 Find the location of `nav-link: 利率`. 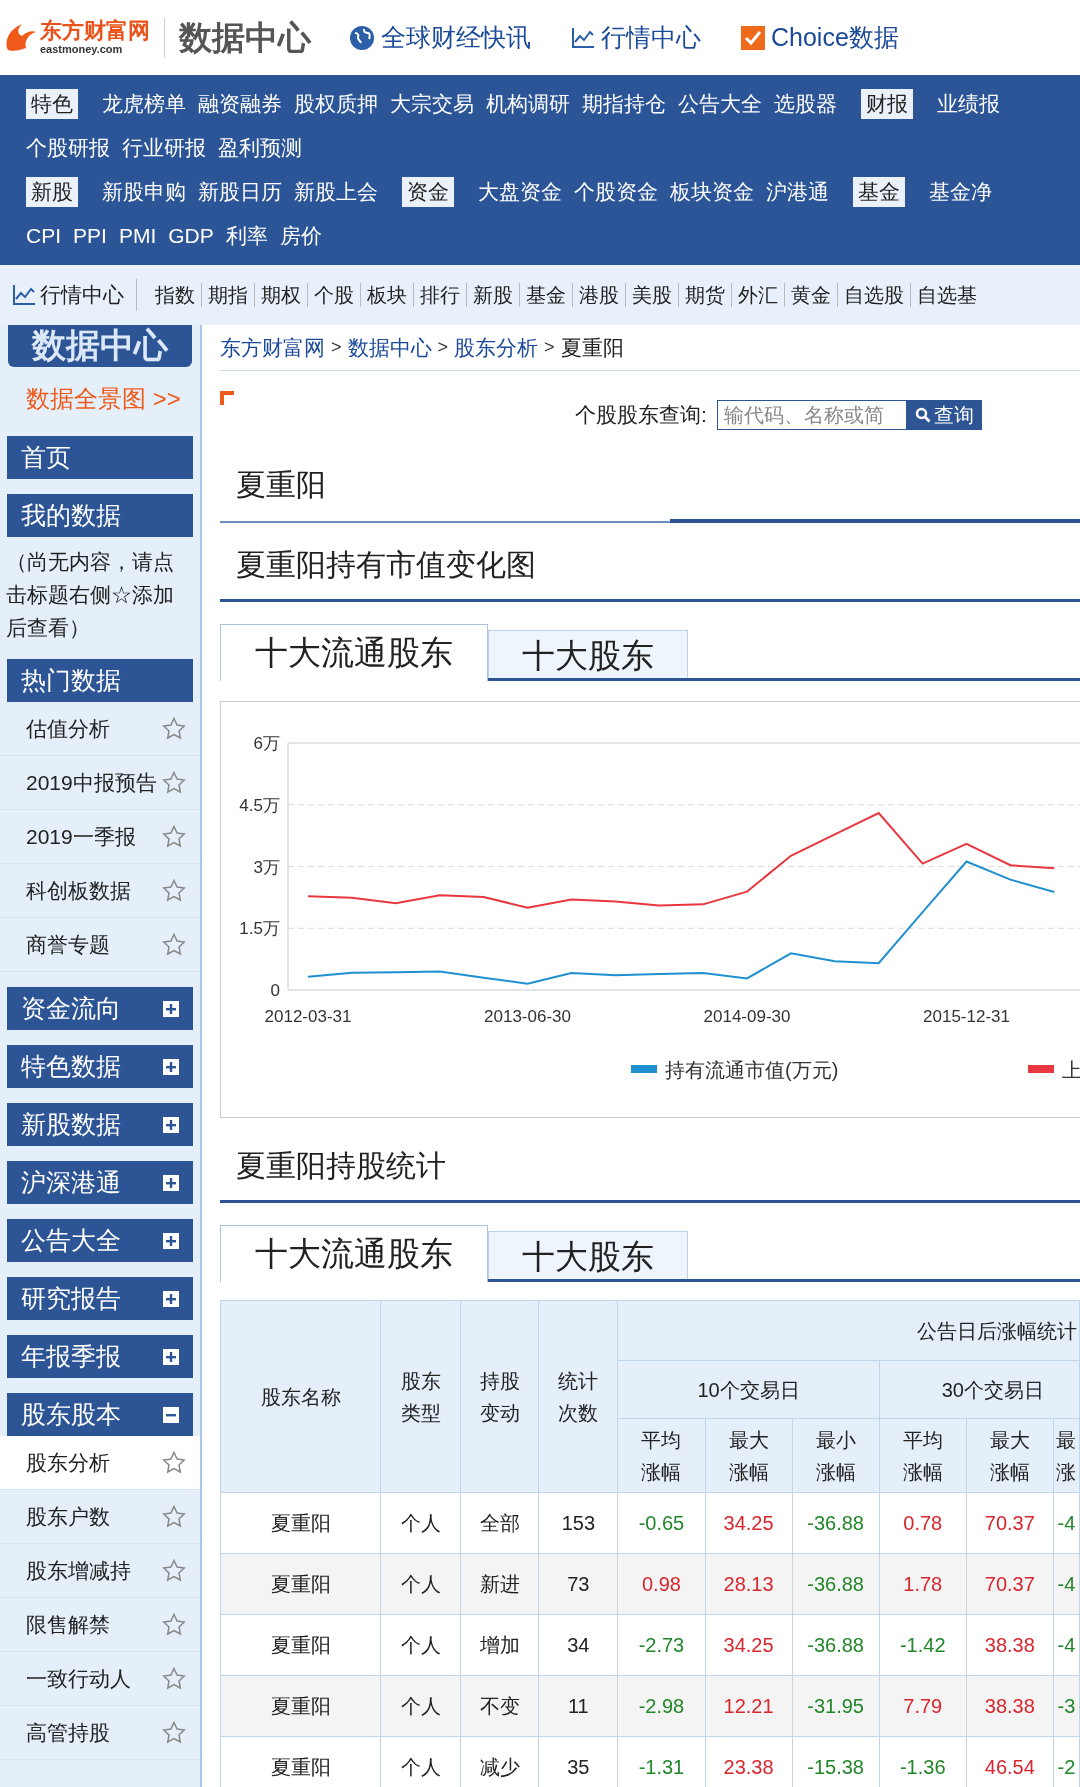

nav-link: 利率 is located at coordinates (246, 235).